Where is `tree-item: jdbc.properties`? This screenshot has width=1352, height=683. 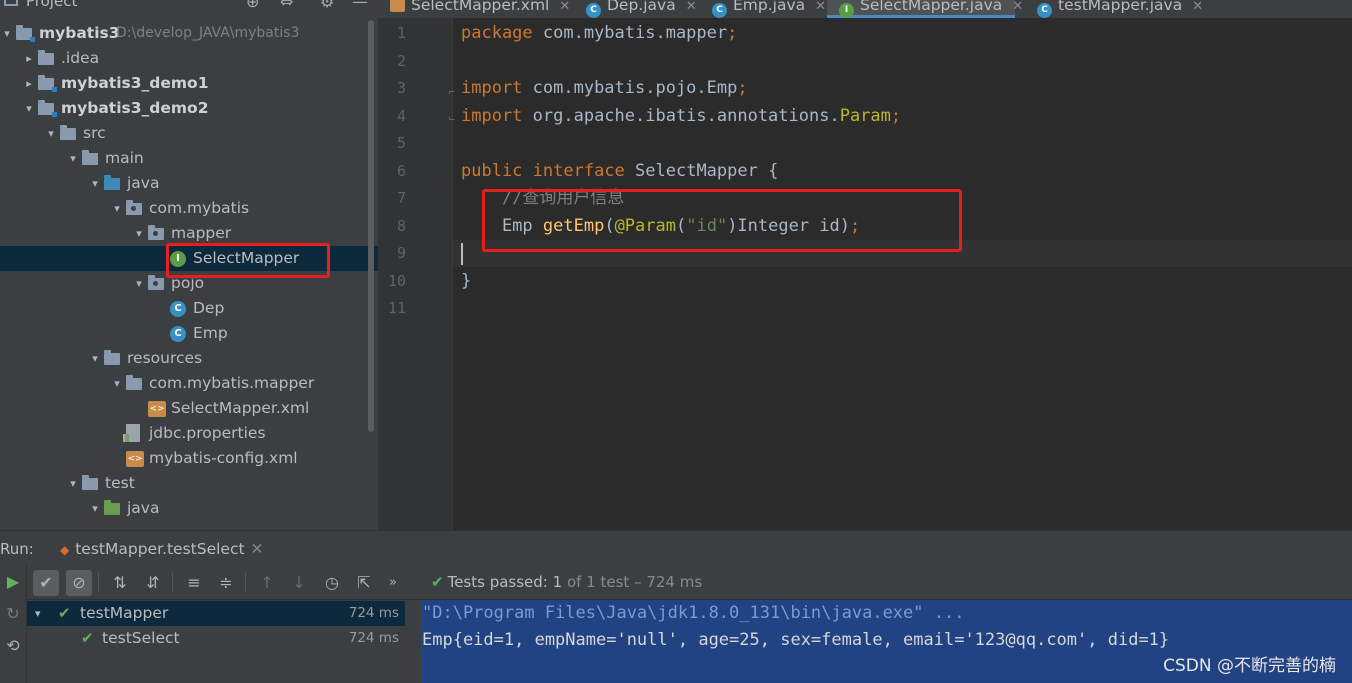 tree-item: jdbc.properties is located at coordinates (189, 433).